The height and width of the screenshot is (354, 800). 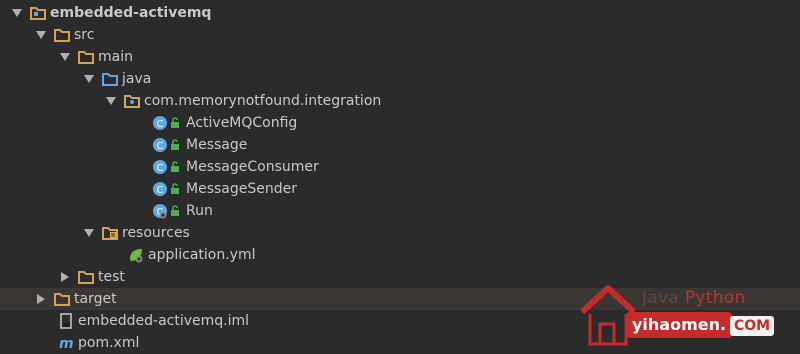 What do you see at coordinates (217, 145) in the screenshot?
I see `tree-label-class: Message` at bounding box center [217, 145].